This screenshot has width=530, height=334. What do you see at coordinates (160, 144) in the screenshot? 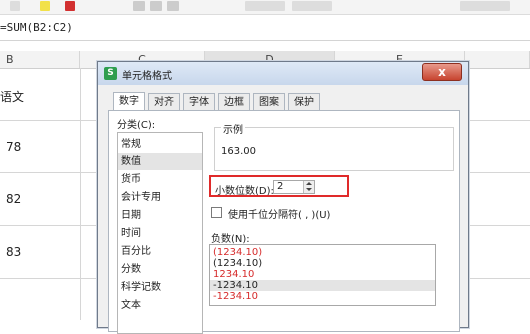
I see `category-item: 常规` at bounding box center [160, 144].